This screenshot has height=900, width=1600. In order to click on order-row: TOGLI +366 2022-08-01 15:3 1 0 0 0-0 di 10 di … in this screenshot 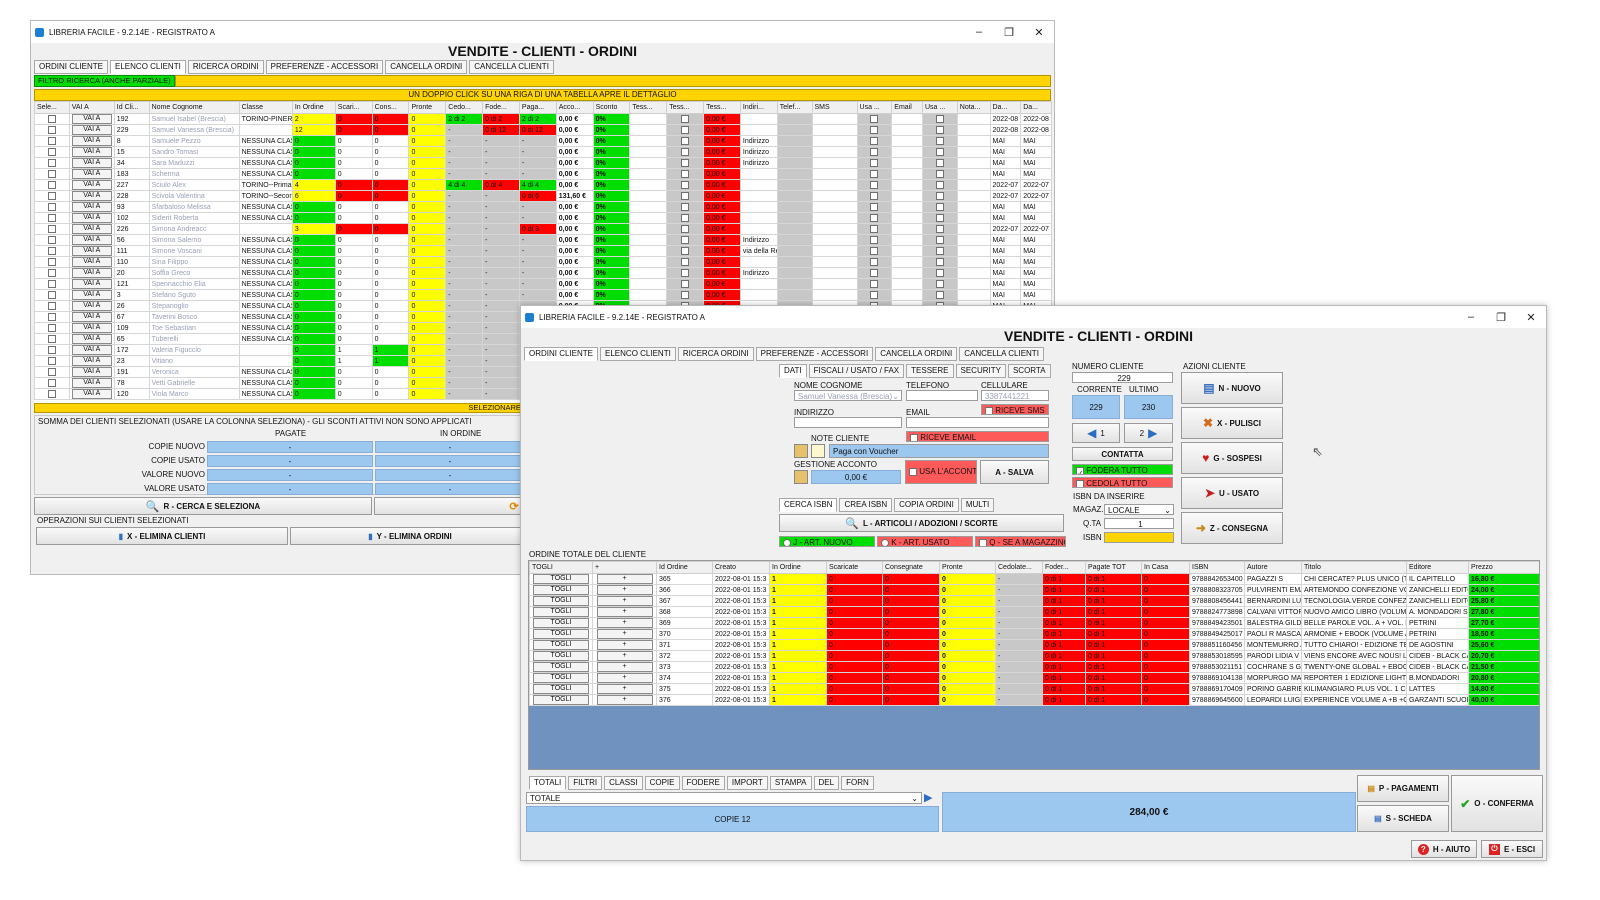, I will do `click(1034, 590)`.